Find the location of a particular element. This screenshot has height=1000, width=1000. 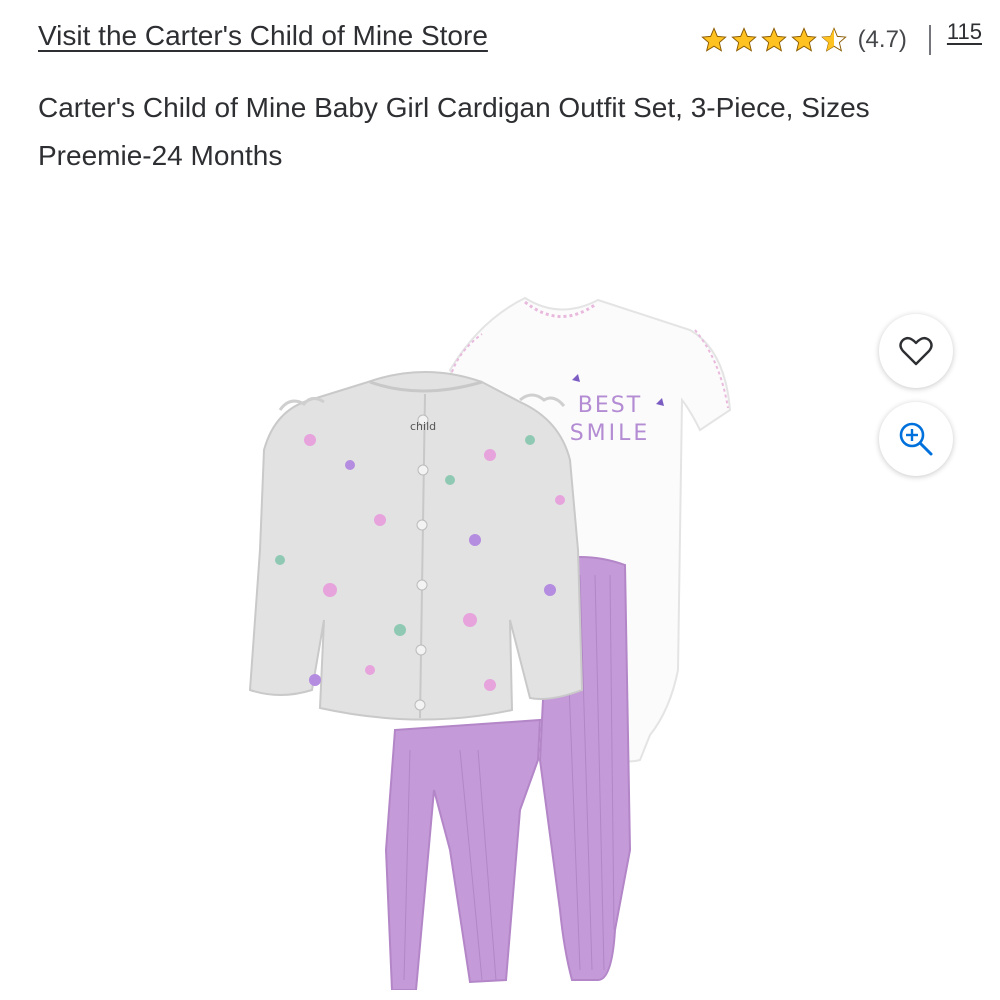

favorite-button is located at coordinates (916, 351).